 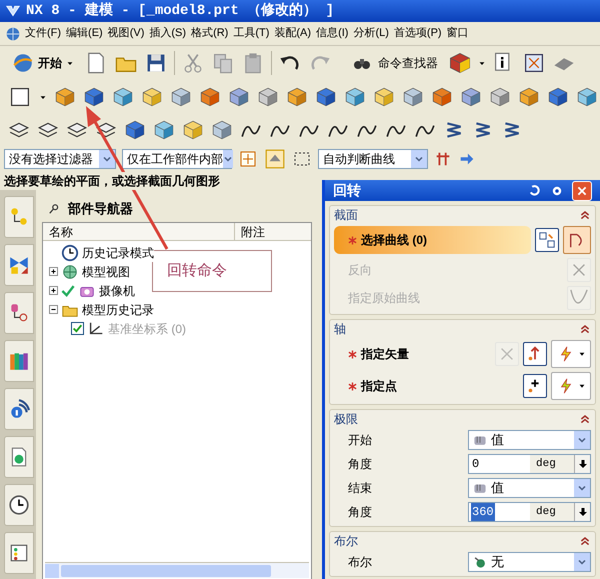 What do you see at coordinates (167, 33) in the screenshot?
I see `menu-item: 插入(S)` at bounding box center [167, 33].